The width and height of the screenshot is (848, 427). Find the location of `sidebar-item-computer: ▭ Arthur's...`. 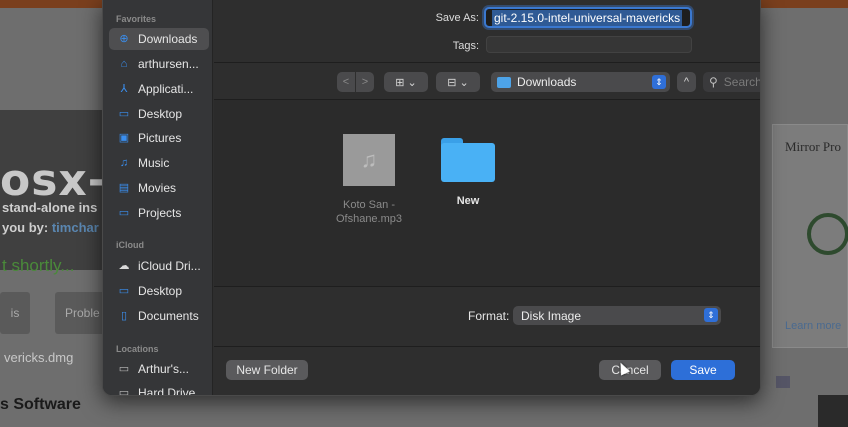

sidebar-item-computer: ▭ Arthur's... is located at coordinates (159, 369).